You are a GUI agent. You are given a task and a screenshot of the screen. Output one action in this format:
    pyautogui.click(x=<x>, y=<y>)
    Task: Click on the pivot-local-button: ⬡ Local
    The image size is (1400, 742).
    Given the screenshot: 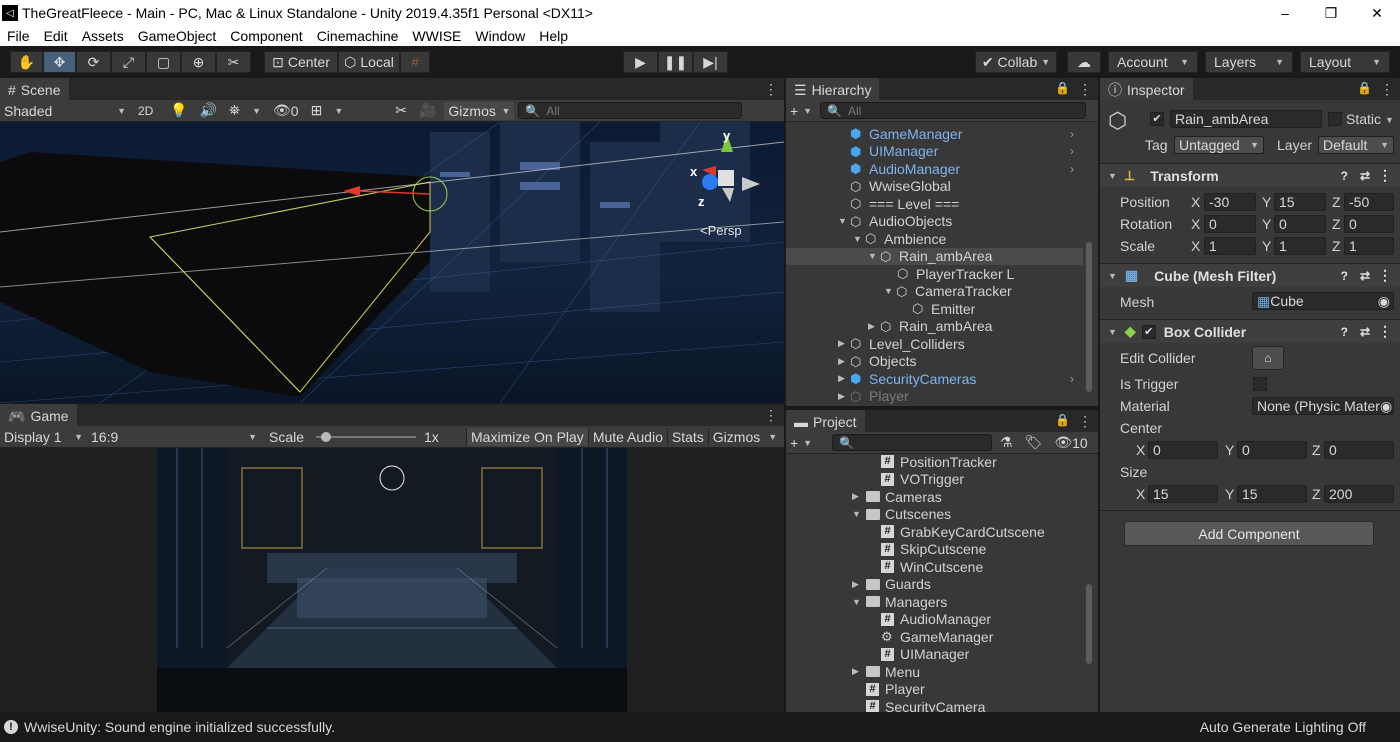 What is the action you would take?
    pyautogui.click(x=369, y=62)
    